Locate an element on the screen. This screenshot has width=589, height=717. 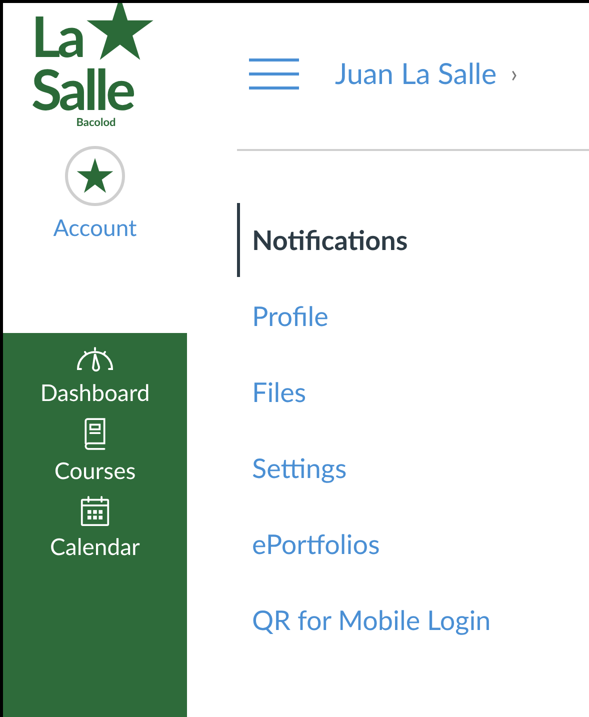
menu-item: ePortfolios is located at coordinates (413, 544).